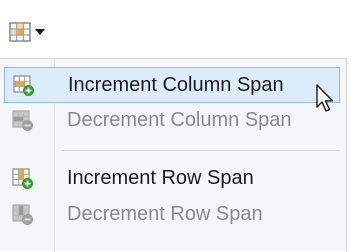 The height and width of the screenshot is (252, 351). I want to click on add-column-span-icon, so click(23, 85).